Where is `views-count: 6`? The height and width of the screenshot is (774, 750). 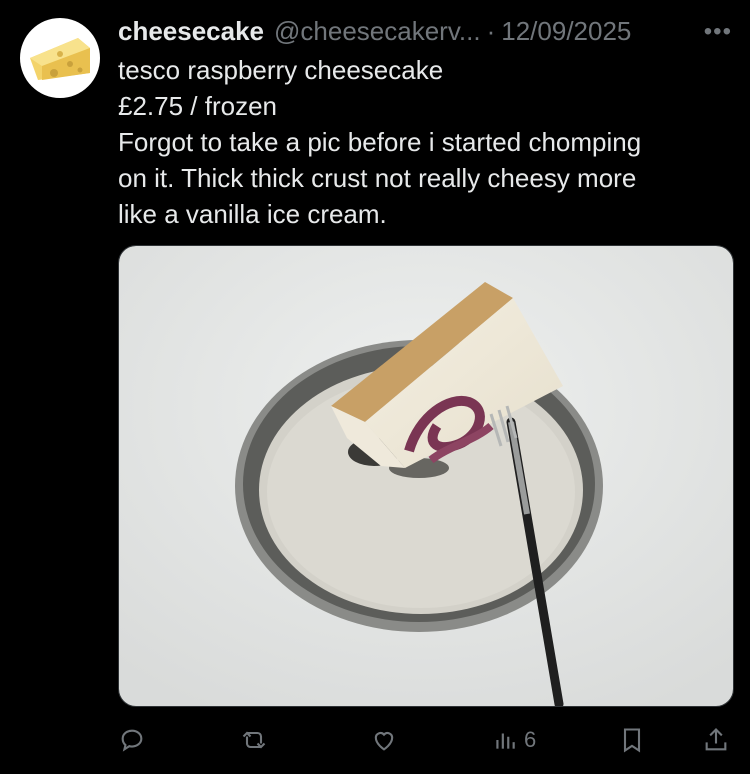 views-count: 6 is located at coordinates (530, 739).